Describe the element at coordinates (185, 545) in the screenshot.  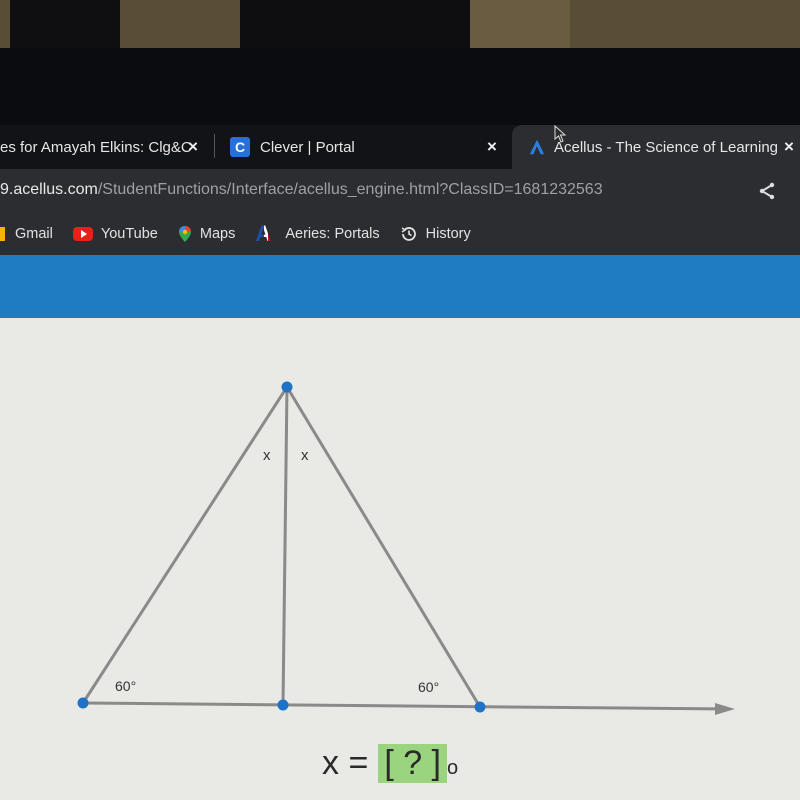
I see `left-side` at that location.